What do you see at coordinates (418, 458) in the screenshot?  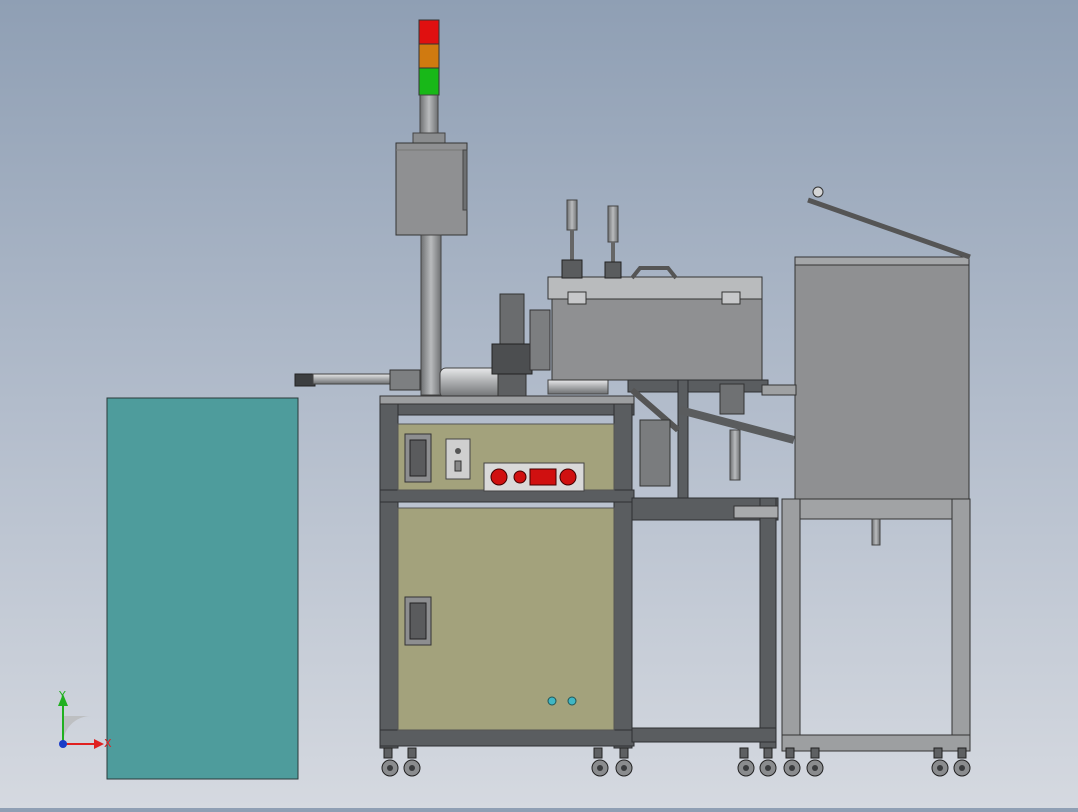 I see `upper-handle-grip` at bounding box center [418, 458].